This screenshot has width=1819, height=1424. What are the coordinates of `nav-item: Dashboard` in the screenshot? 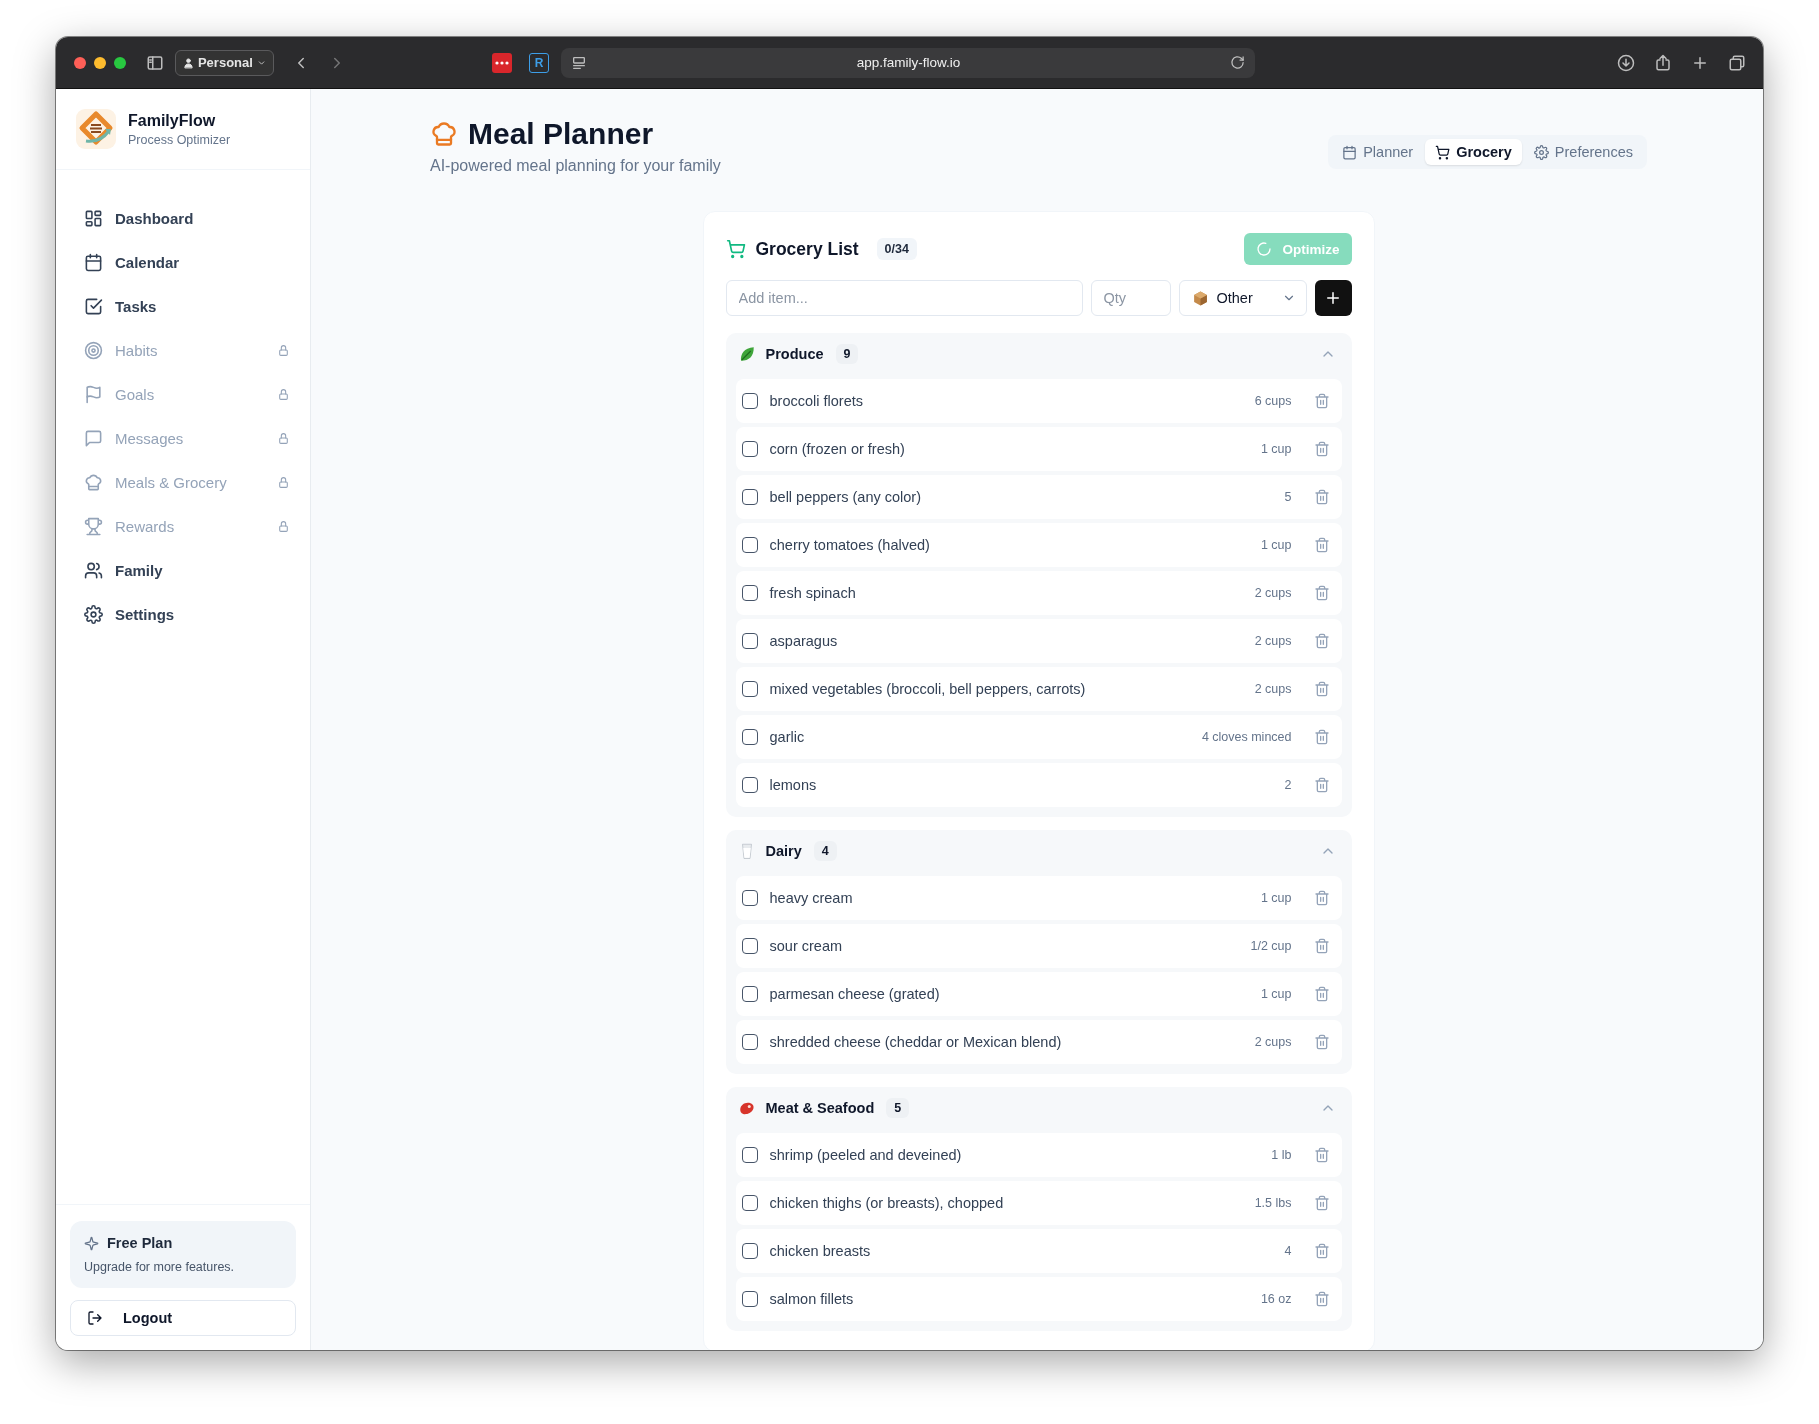 It's located at (181, 218).